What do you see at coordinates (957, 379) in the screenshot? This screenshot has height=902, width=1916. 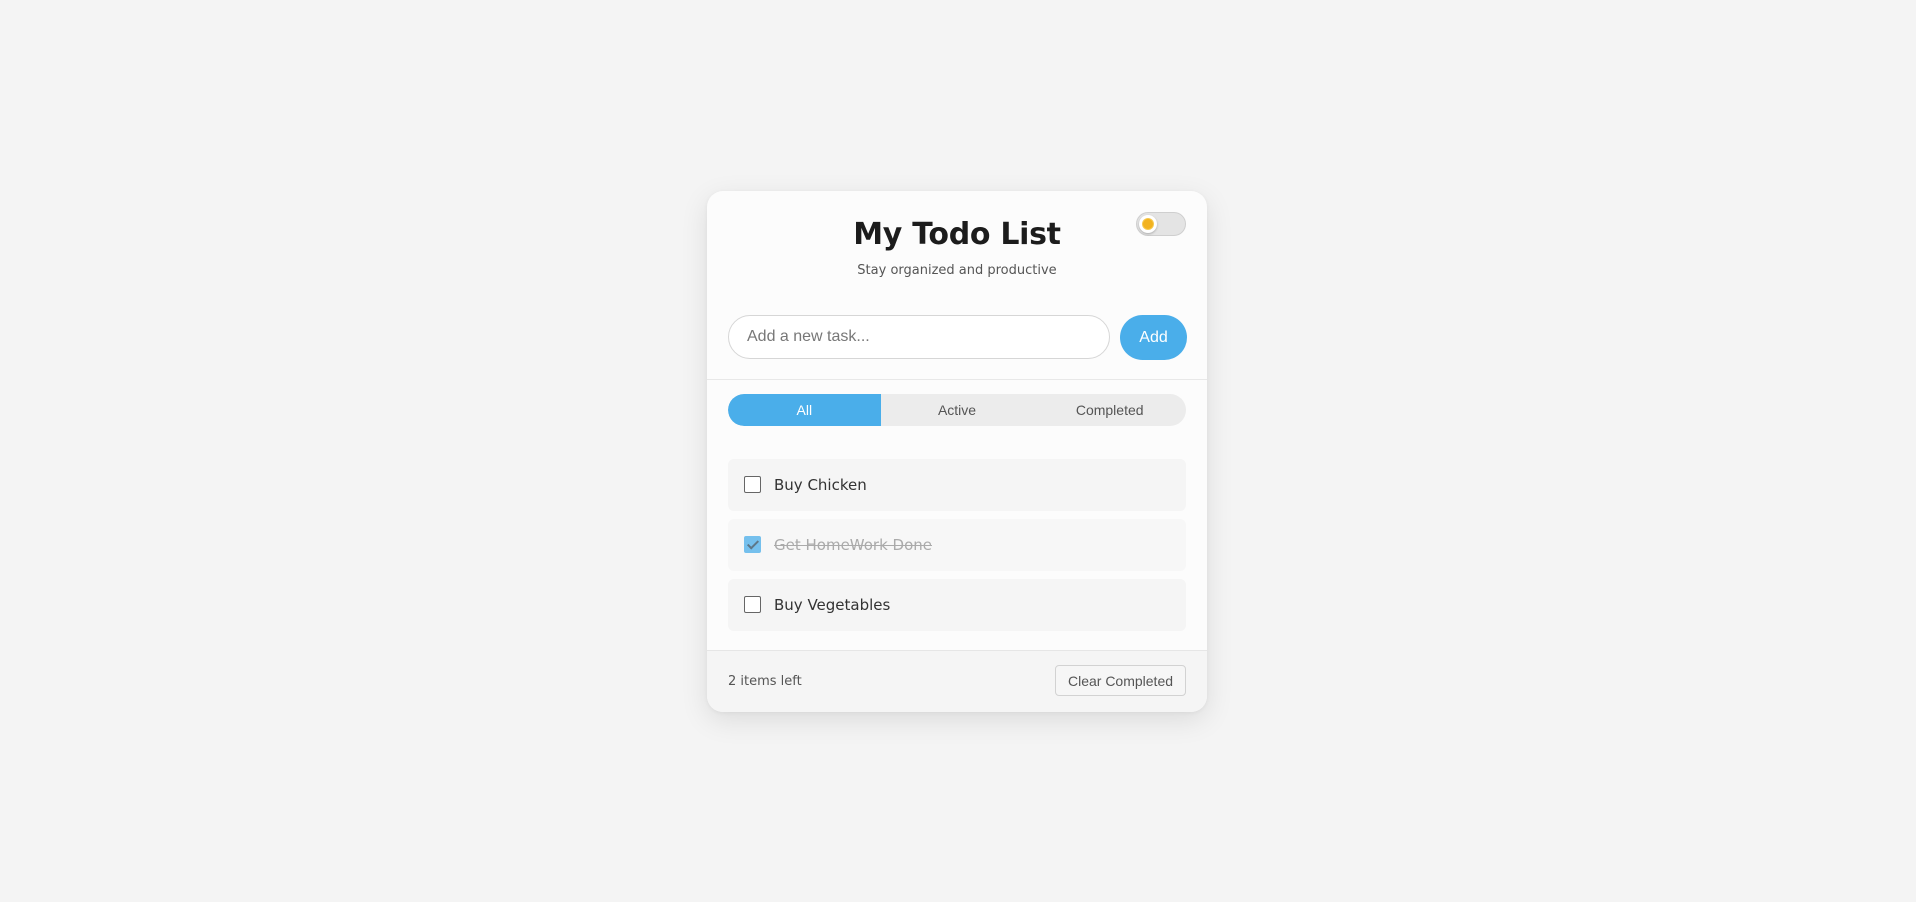 I see `divider` at bounding box center [957, 379].